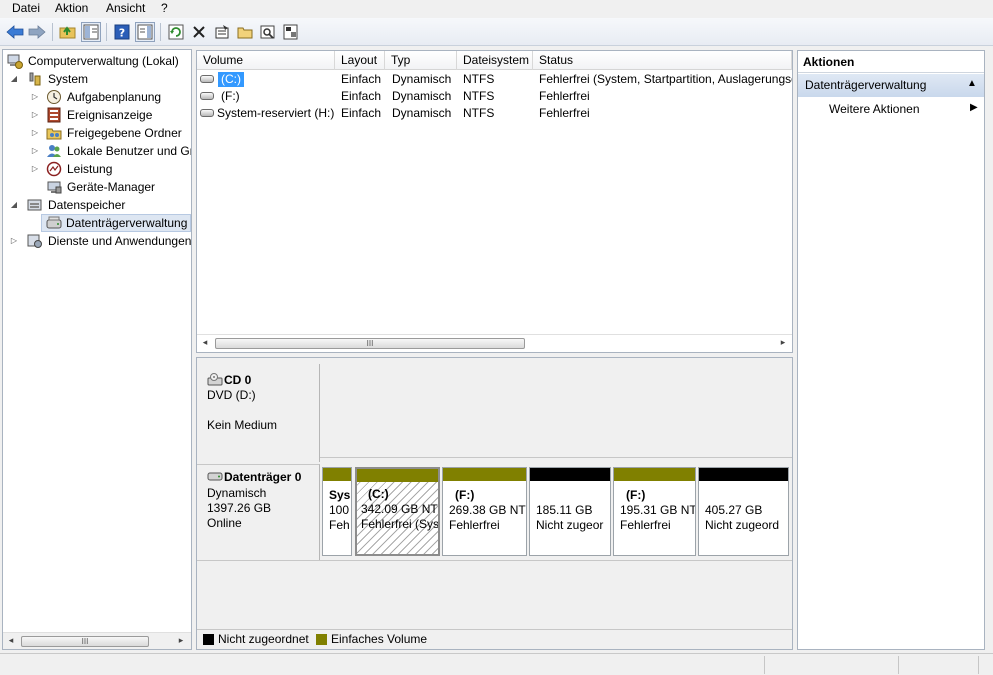  What do you see at coordinates (15, 32) in the screenshot?
I see `back-icon` at bounding box center [15, 32].